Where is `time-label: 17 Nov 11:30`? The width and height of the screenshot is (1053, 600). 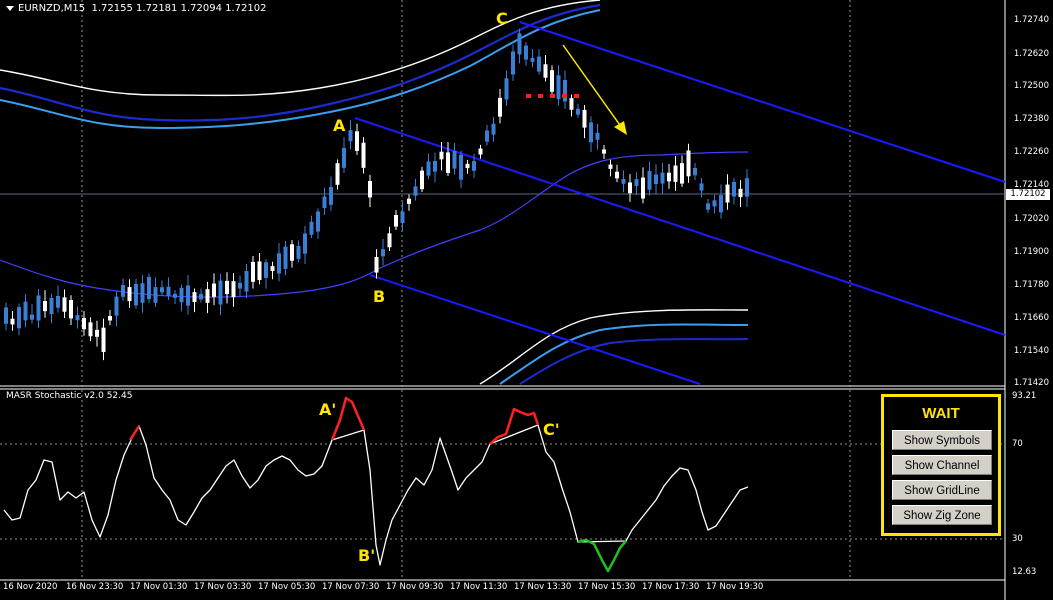 time-label: 17 Nov 11:30 is located at coordinates (479, 587).